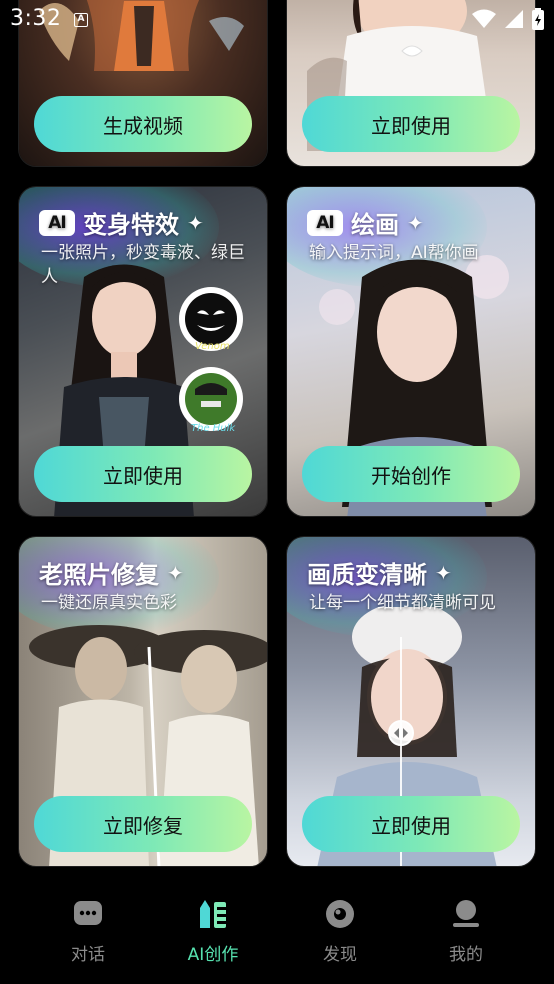 The image size is (554, 984). Describe the element at coordinates (143, 265) in the screenshot. I see `transform-subtitle: 一张照片，秒变毒液、绿巨人` at that location.